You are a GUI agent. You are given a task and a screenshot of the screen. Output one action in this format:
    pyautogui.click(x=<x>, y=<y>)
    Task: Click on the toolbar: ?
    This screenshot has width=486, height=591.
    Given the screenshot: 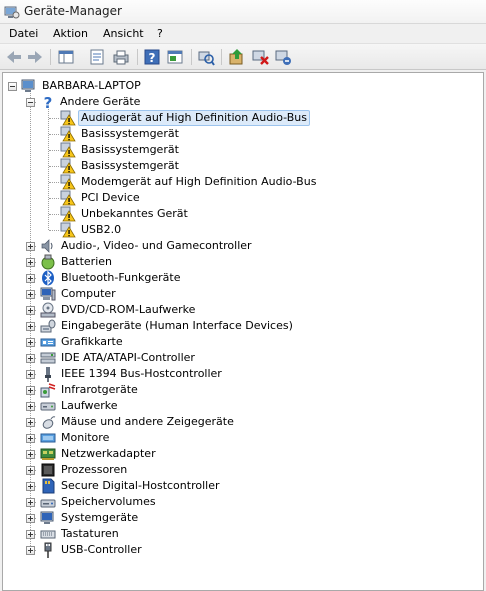 What is the action you would take?
    pyautogui.click(x=243, y=57)
    